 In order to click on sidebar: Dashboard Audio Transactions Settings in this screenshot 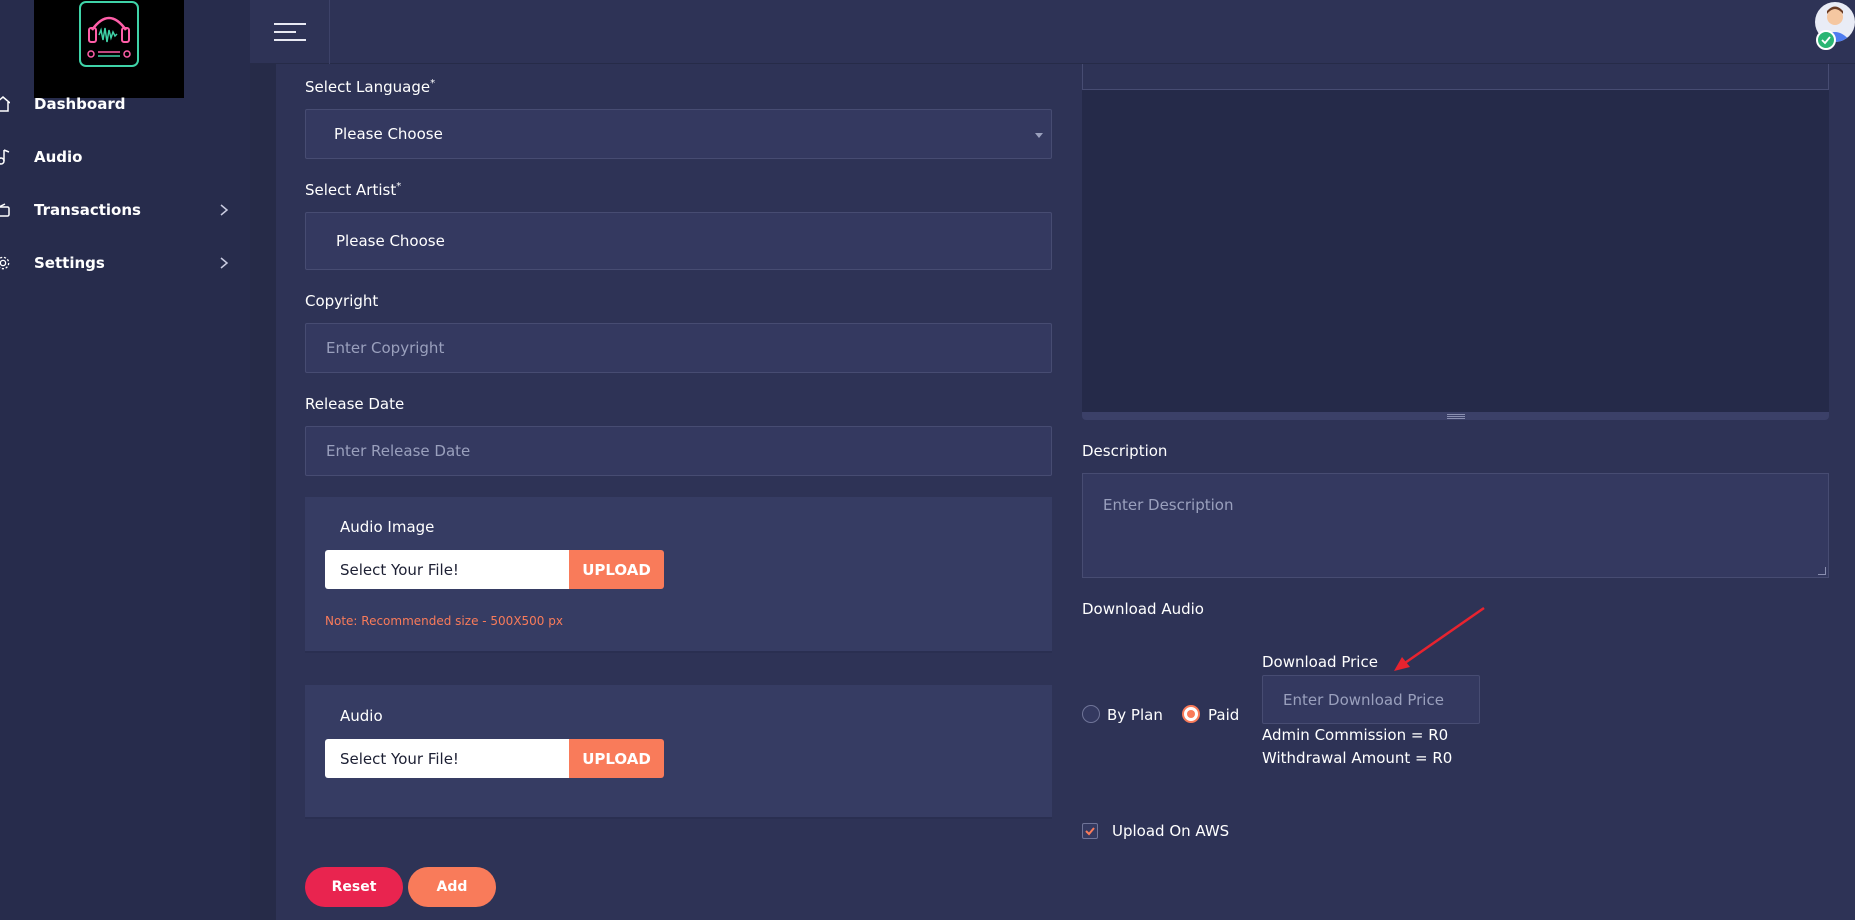, I will do `click(125, 460)`.